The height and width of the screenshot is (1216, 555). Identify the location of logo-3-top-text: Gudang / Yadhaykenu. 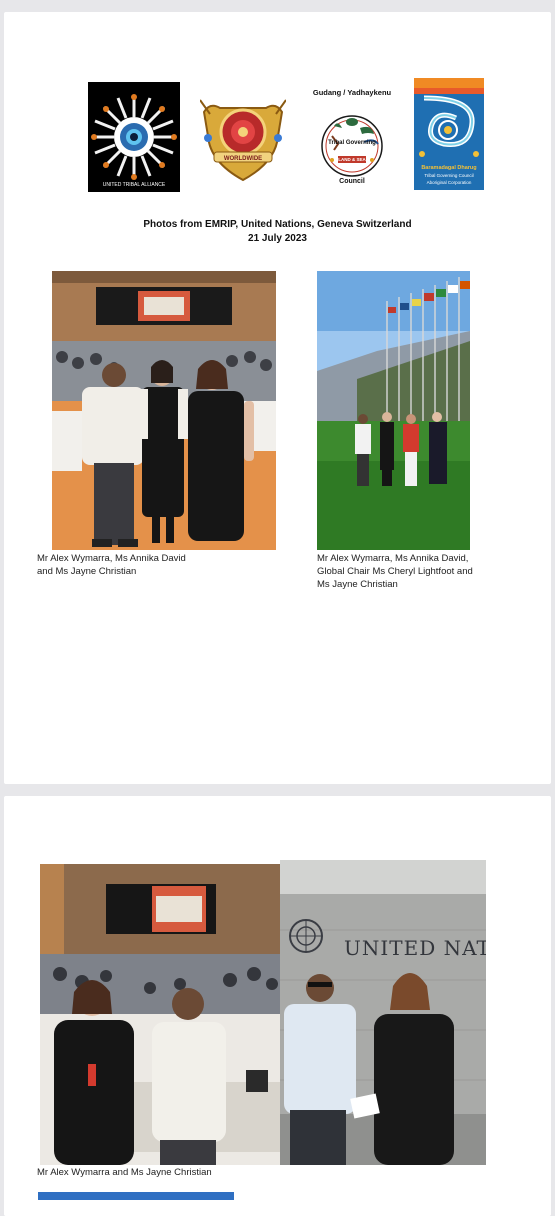
(352, 92).